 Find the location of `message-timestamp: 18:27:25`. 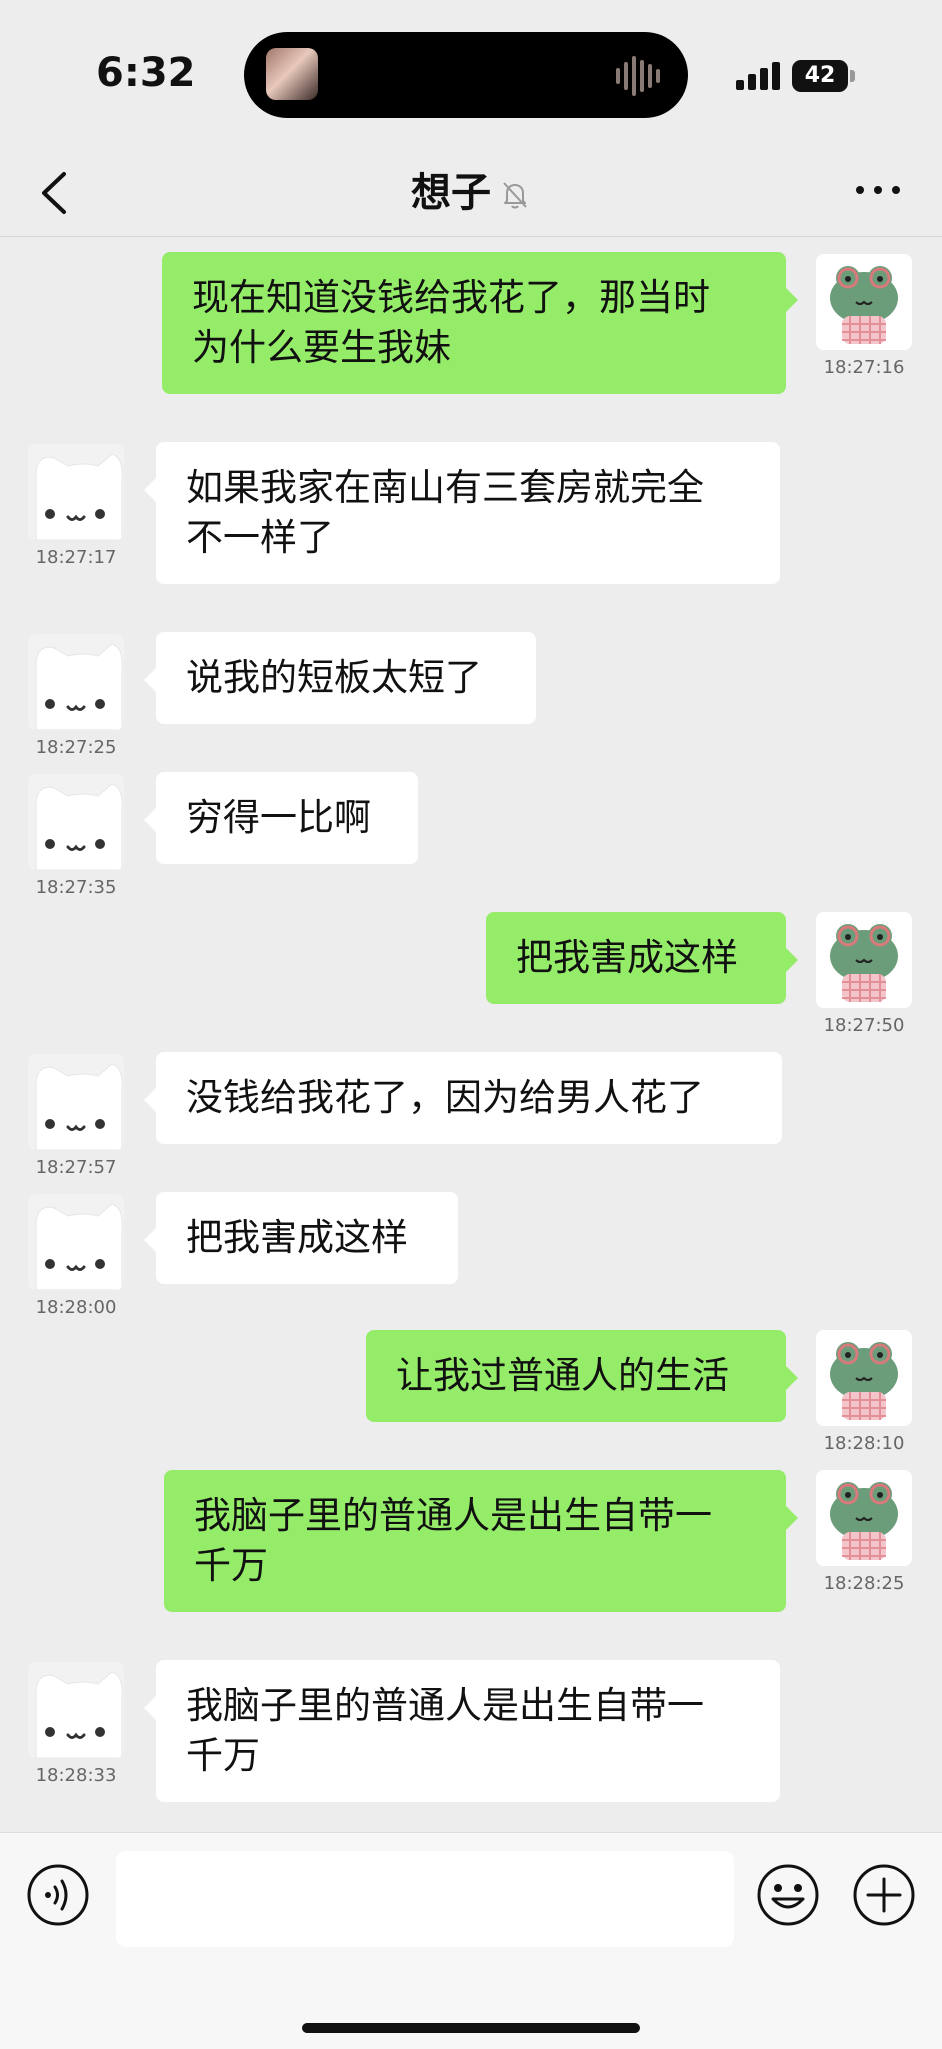

message-timestamp: 18:27:25 is located at coordinates (76, 747).